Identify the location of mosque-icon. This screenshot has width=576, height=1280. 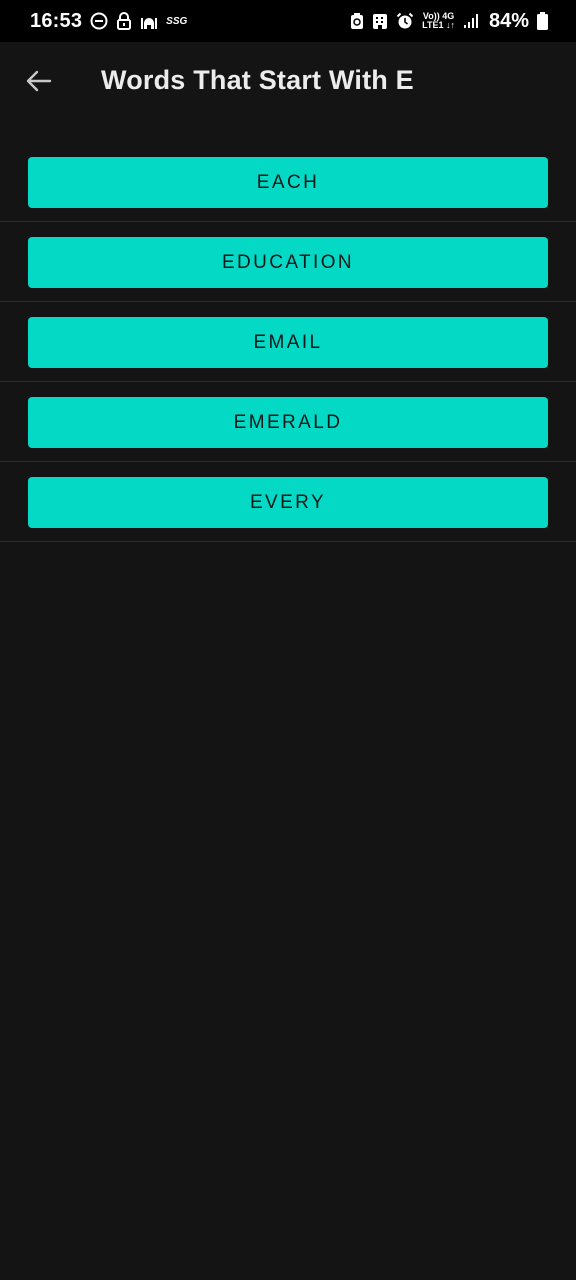
(149, 21).